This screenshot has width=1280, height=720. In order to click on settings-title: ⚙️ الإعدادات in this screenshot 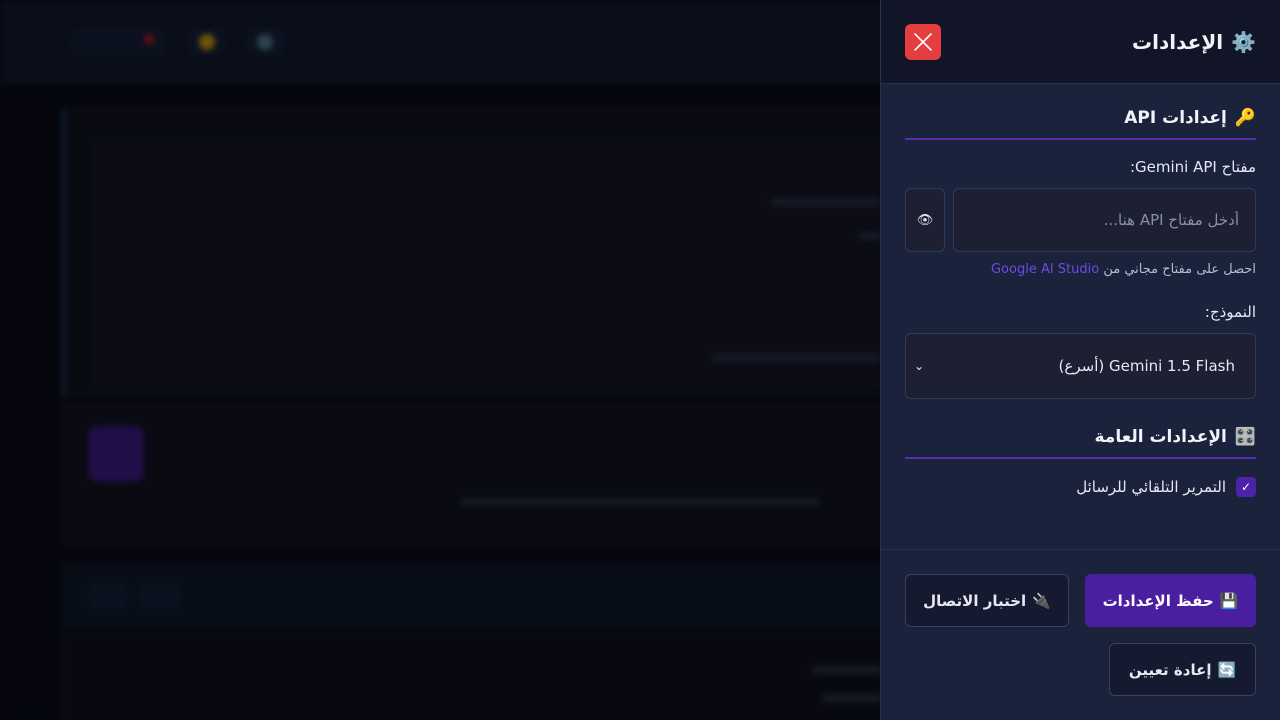, I will do `click(1194, 42)`.